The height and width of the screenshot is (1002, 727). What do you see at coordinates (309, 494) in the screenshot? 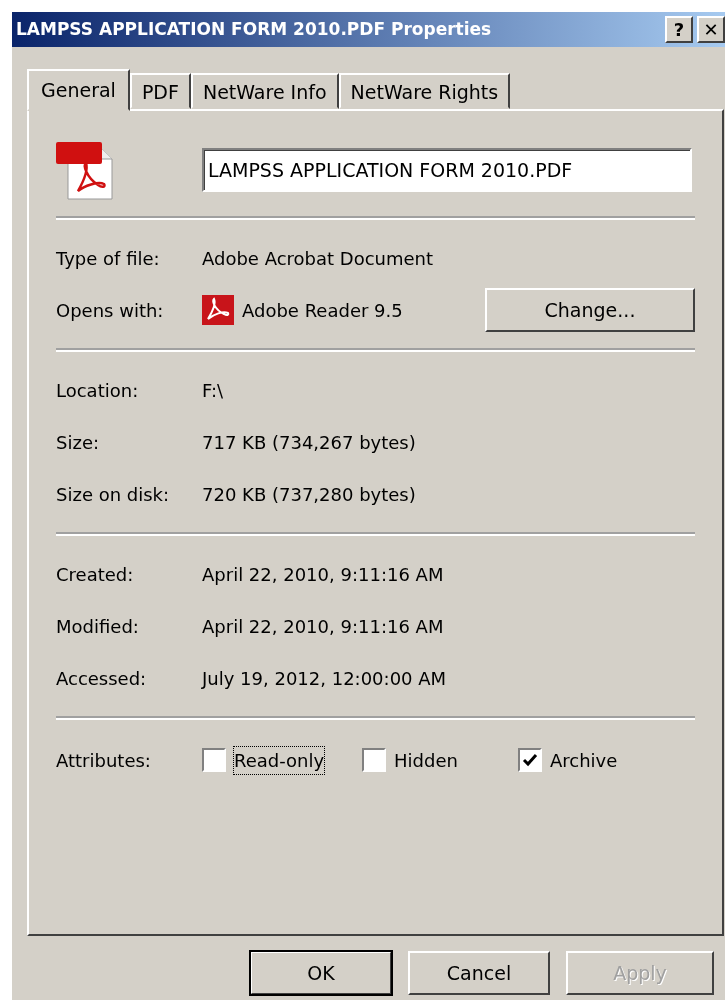
I see `field-value: 720 KB (737,280 bytes)` at bounding box center [309, 494].